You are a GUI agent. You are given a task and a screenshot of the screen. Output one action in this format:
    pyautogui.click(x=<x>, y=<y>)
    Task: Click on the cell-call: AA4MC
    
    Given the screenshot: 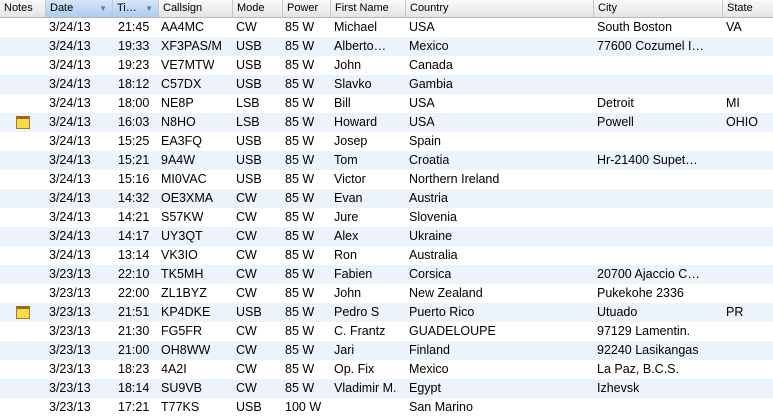 What is the action you would take?
    pyautogui.click(x=183, y=27)
    